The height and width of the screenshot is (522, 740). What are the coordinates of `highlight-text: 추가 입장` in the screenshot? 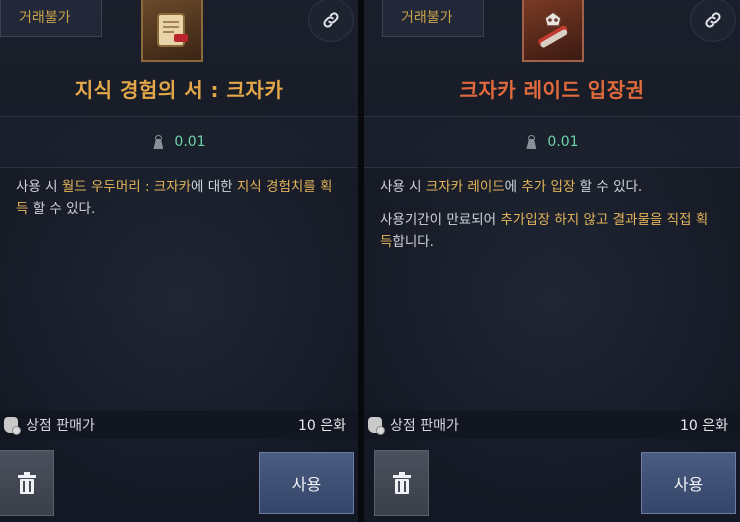 It's located at (548, 187).